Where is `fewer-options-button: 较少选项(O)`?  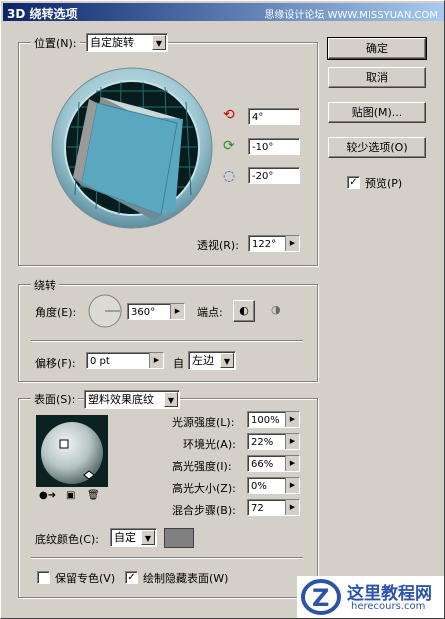
fewer-options-button: 较少选项(O) is located at coordinates (377, 147).